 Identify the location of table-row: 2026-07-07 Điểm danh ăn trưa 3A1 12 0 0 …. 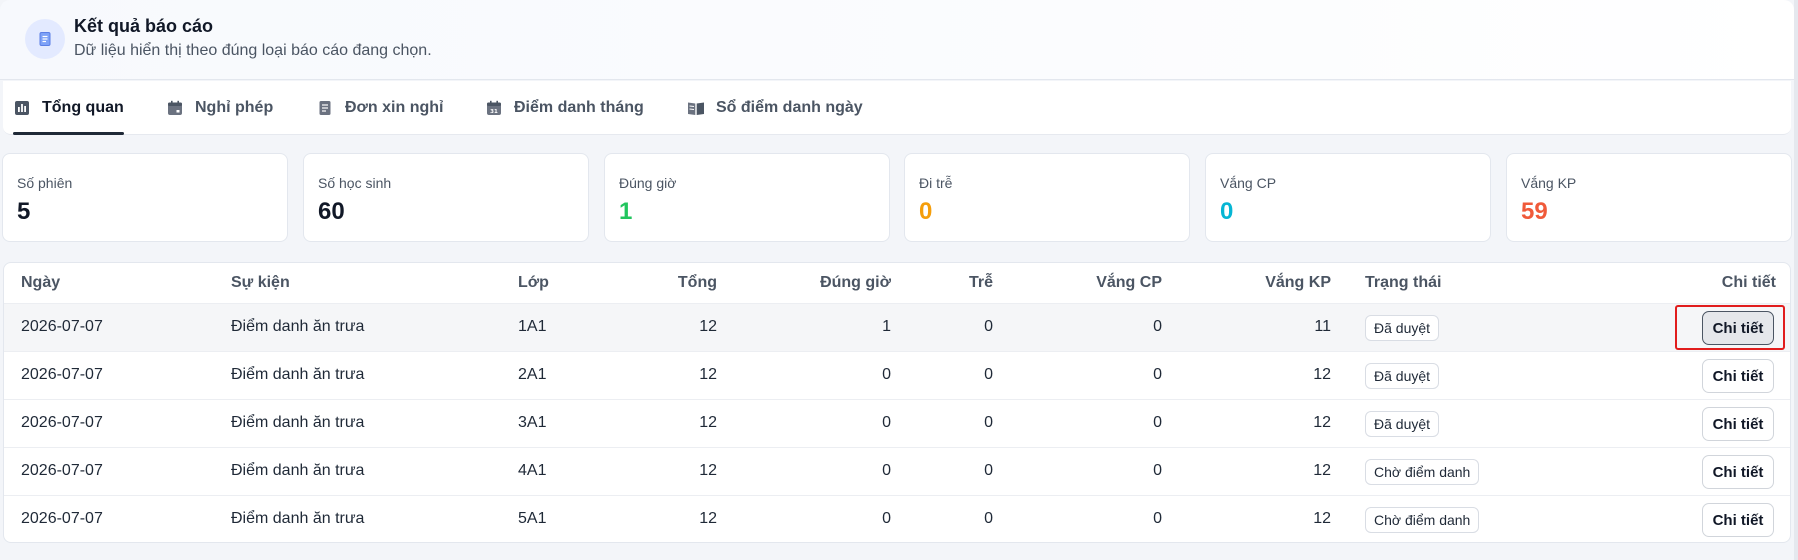
(897, 423).